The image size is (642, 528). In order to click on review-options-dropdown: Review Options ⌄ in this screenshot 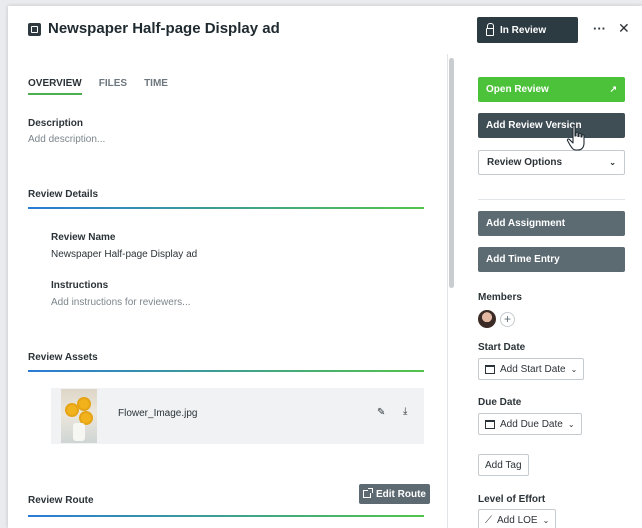, I will do `click(551, 162)`.